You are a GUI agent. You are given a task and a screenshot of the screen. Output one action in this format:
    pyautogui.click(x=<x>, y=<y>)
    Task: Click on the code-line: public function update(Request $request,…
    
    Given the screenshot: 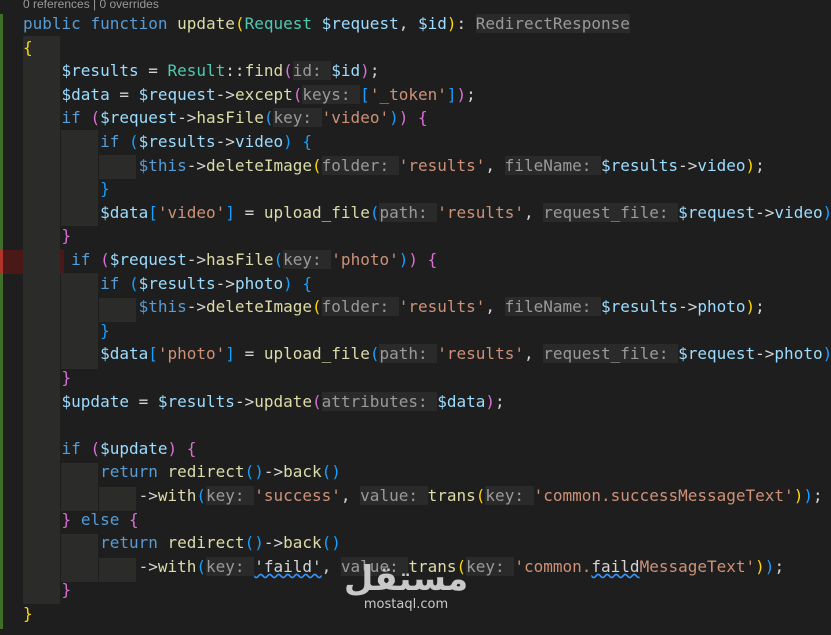 What is the action you would take?
    pyautogui.click(x=326, y=24)
    